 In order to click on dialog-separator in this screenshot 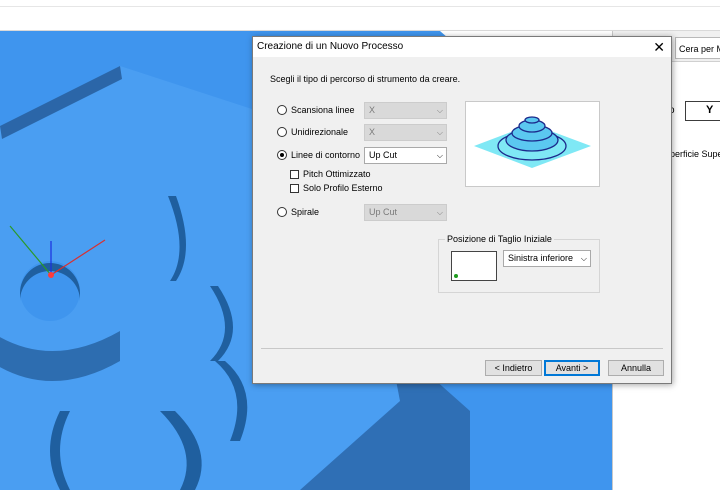, I will do `click(462, 348)`.